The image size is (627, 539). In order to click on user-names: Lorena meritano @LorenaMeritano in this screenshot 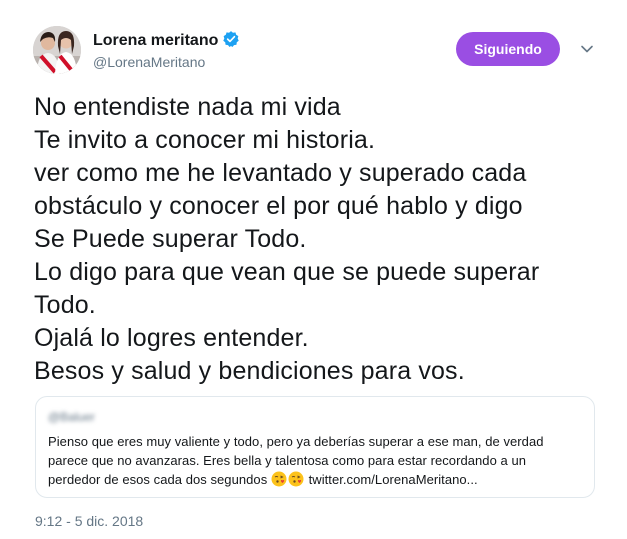, I will do `click(166, 51)`.